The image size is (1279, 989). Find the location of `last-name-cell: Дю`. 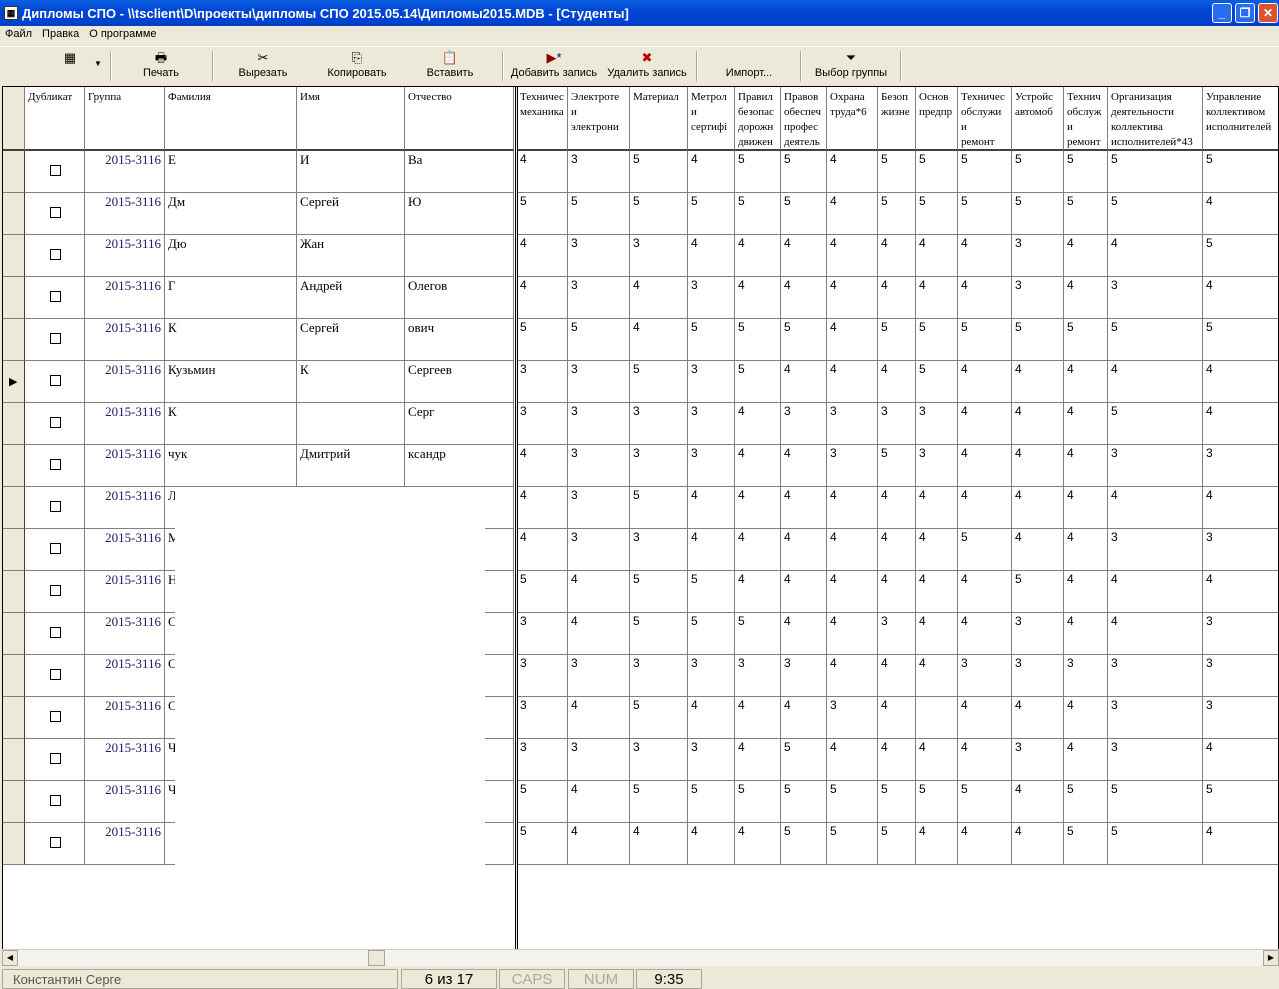

last-name-cell: Дю is located at coordinates (231, 256).